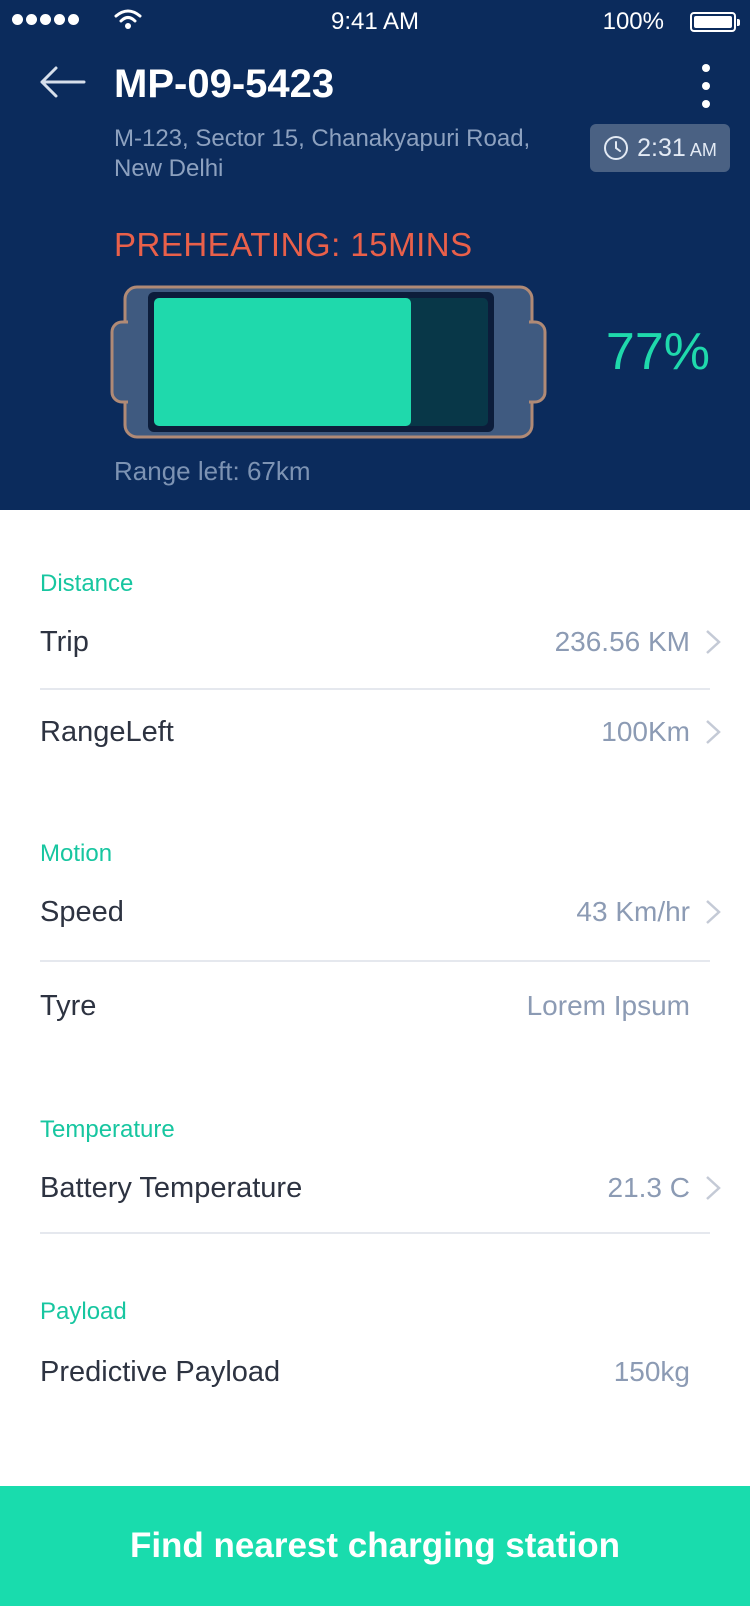 The image size is (750, 1606). Describe the element at coordinates (608, 1005) in the screenshot. I see `row-value: Lorem Ipsum` at that location.